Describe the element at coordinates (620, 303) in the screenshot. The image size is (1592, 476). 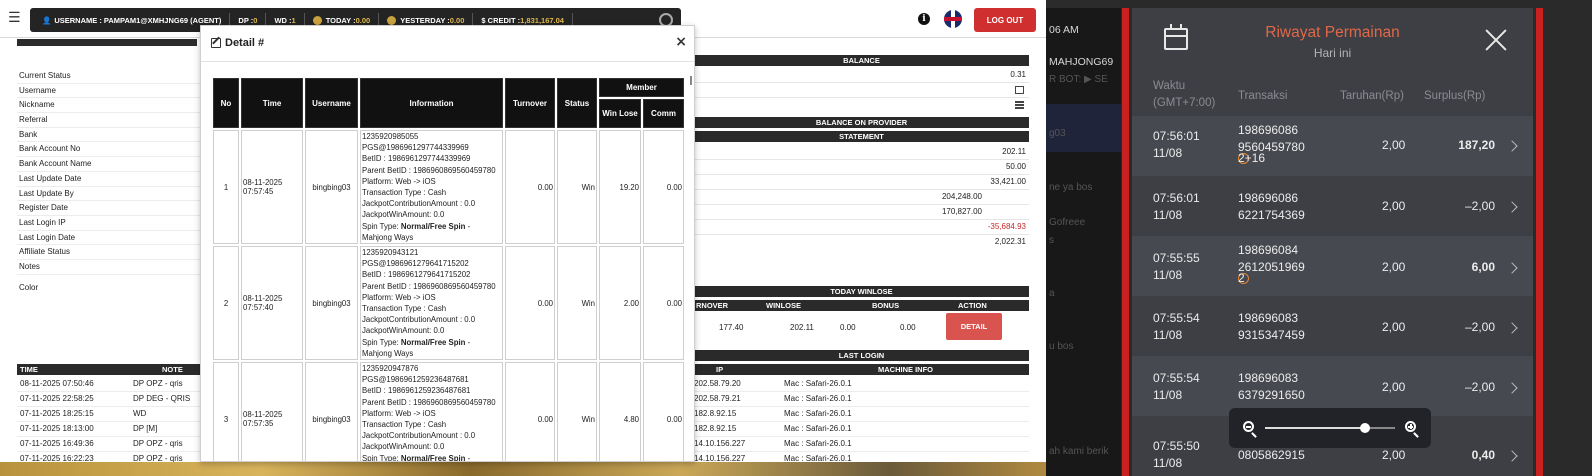
I see `row-winlose: 2.00` at that location.